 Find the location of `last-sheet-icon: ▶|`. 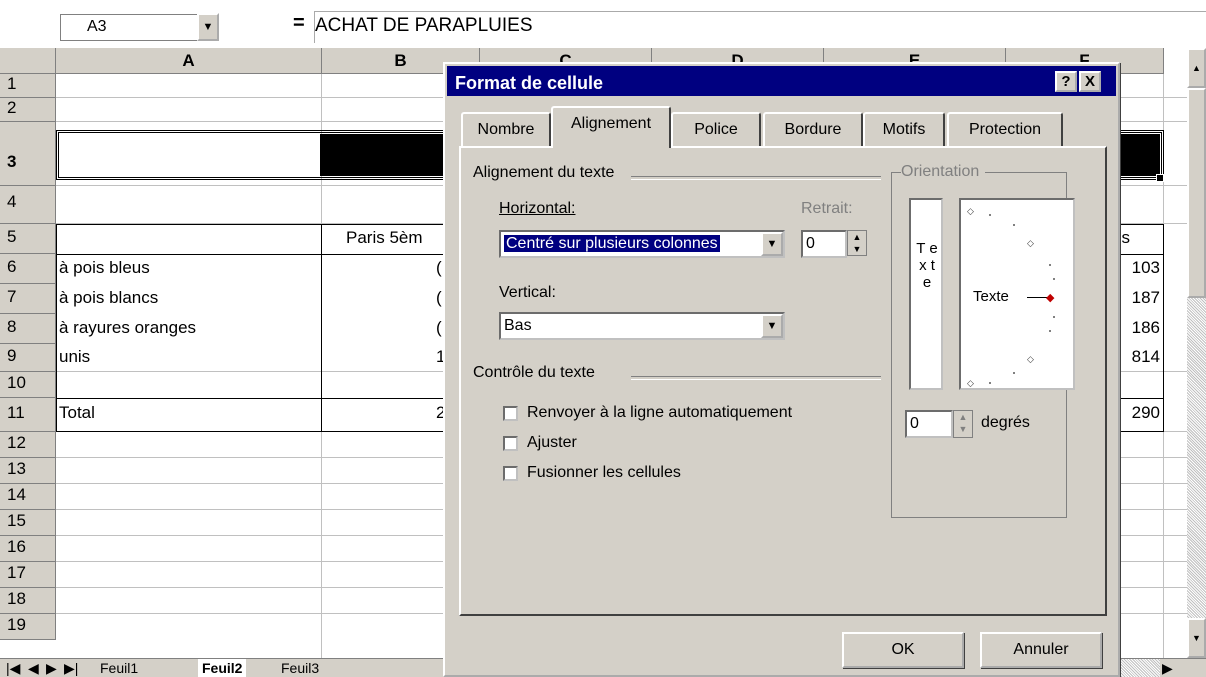

last-sheet-icon: ▶| is located at coordinates (71, 668).